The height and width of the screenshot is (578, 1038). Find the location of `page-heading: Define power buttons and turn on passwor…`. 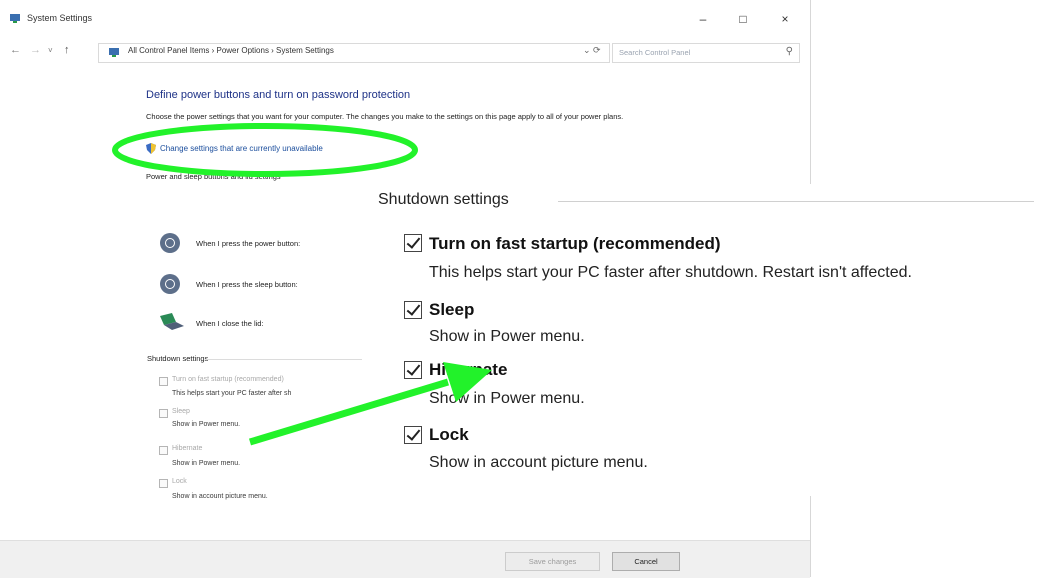

page-heading: Define power buttons and turn on passwor… is located at coordinates (278, 95).